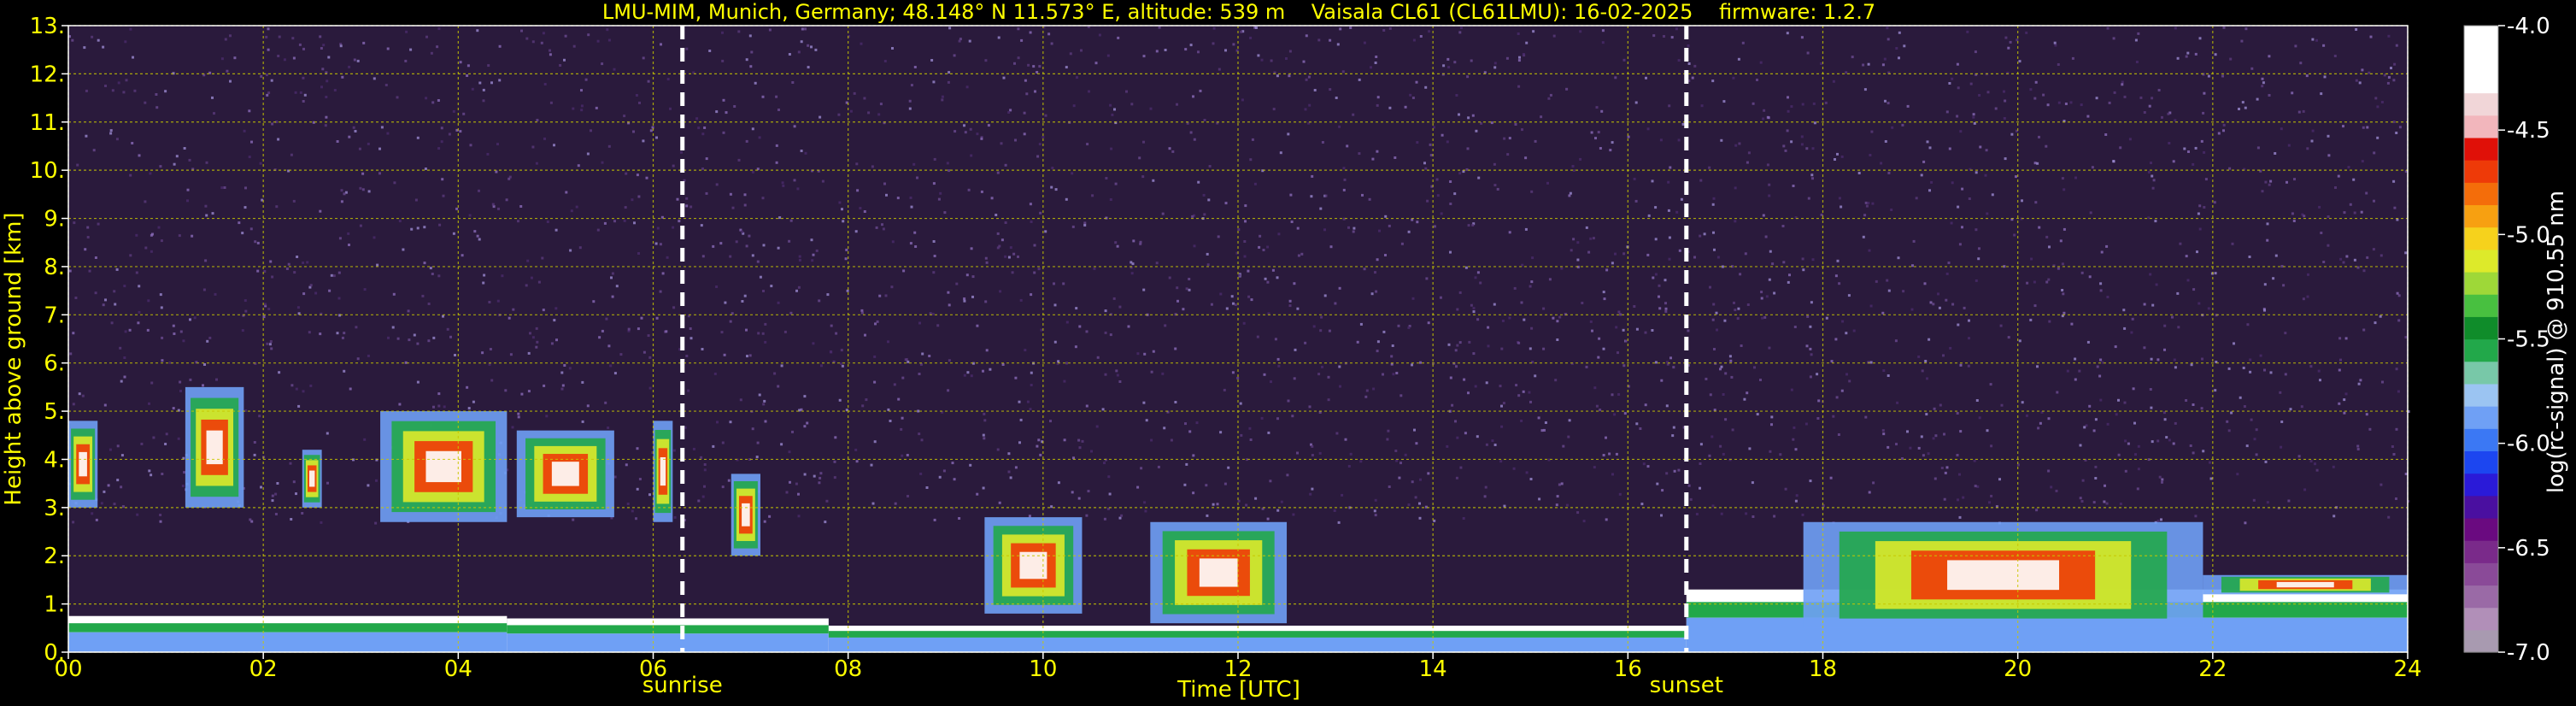  I want to click on y-tick-label: 9., so click(54, 219).